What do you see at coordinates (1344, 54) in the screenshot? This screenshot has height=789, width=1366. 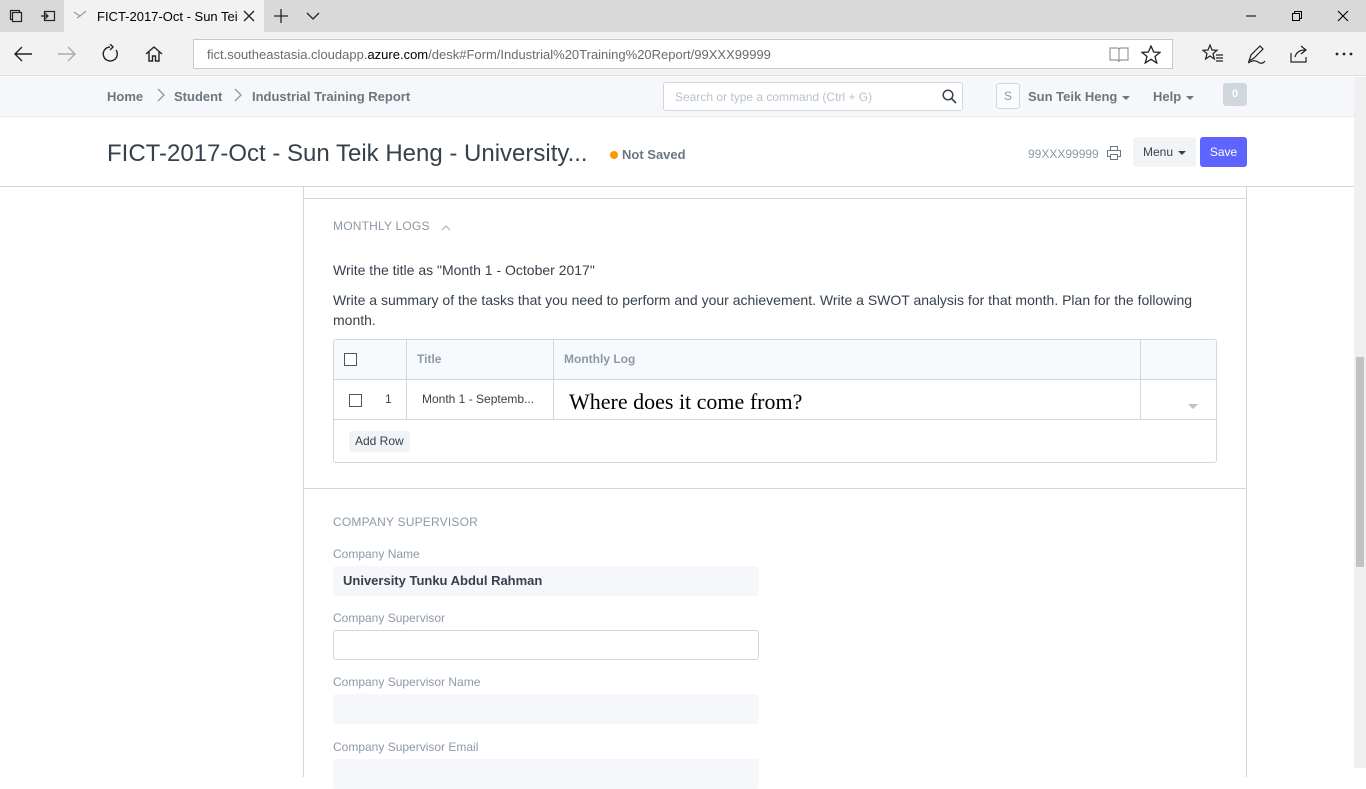 I see `more-options-icon` at bounding box center [1344, 54].